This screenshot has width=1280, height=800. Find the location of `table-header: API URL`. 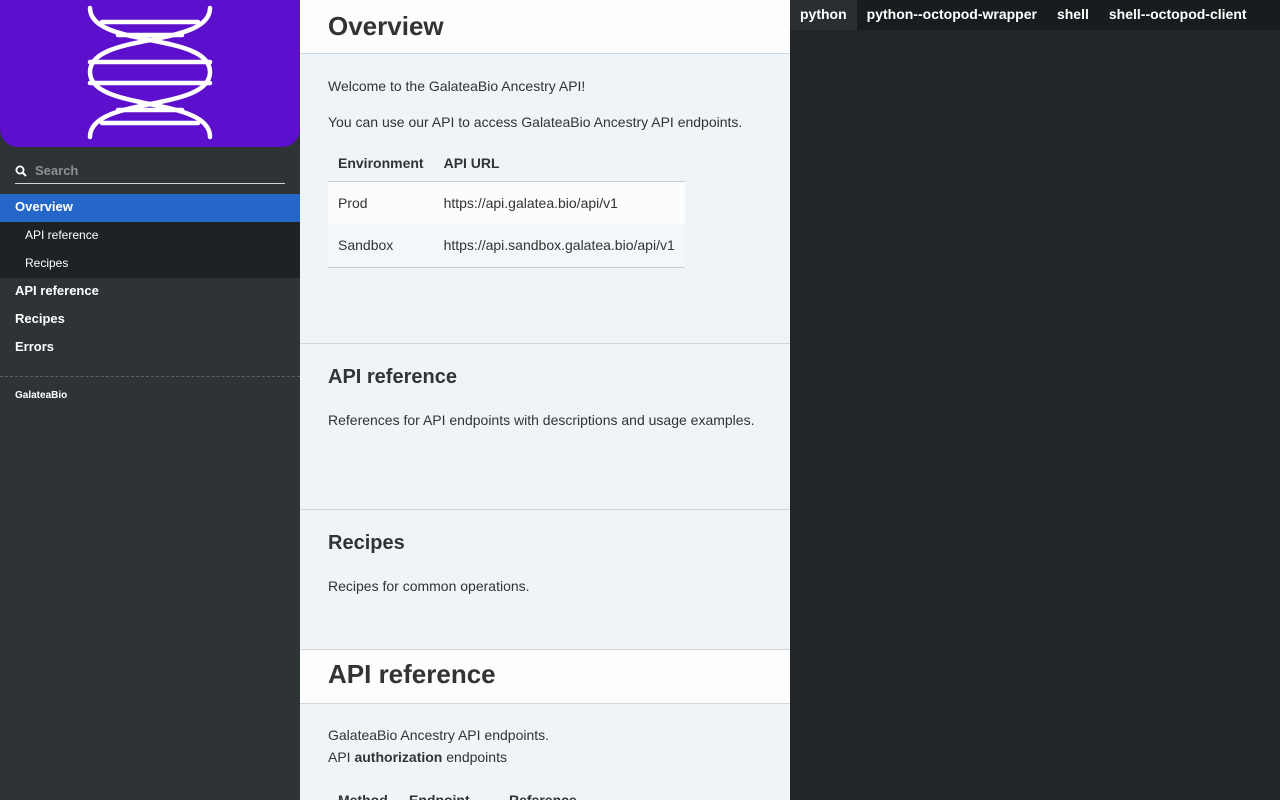

table-header: API URL is located at coordinates (471, 162).